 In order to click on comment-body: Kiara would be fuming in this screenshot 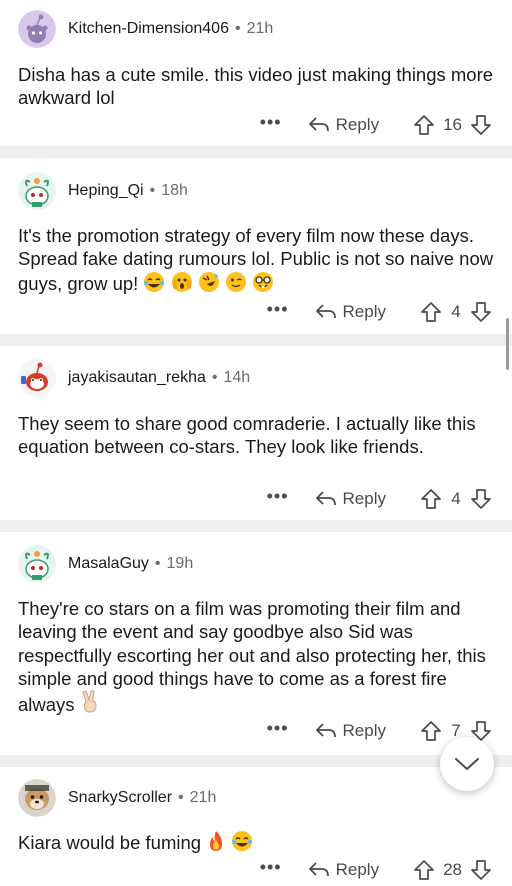, I will do `click(258, 842)`.